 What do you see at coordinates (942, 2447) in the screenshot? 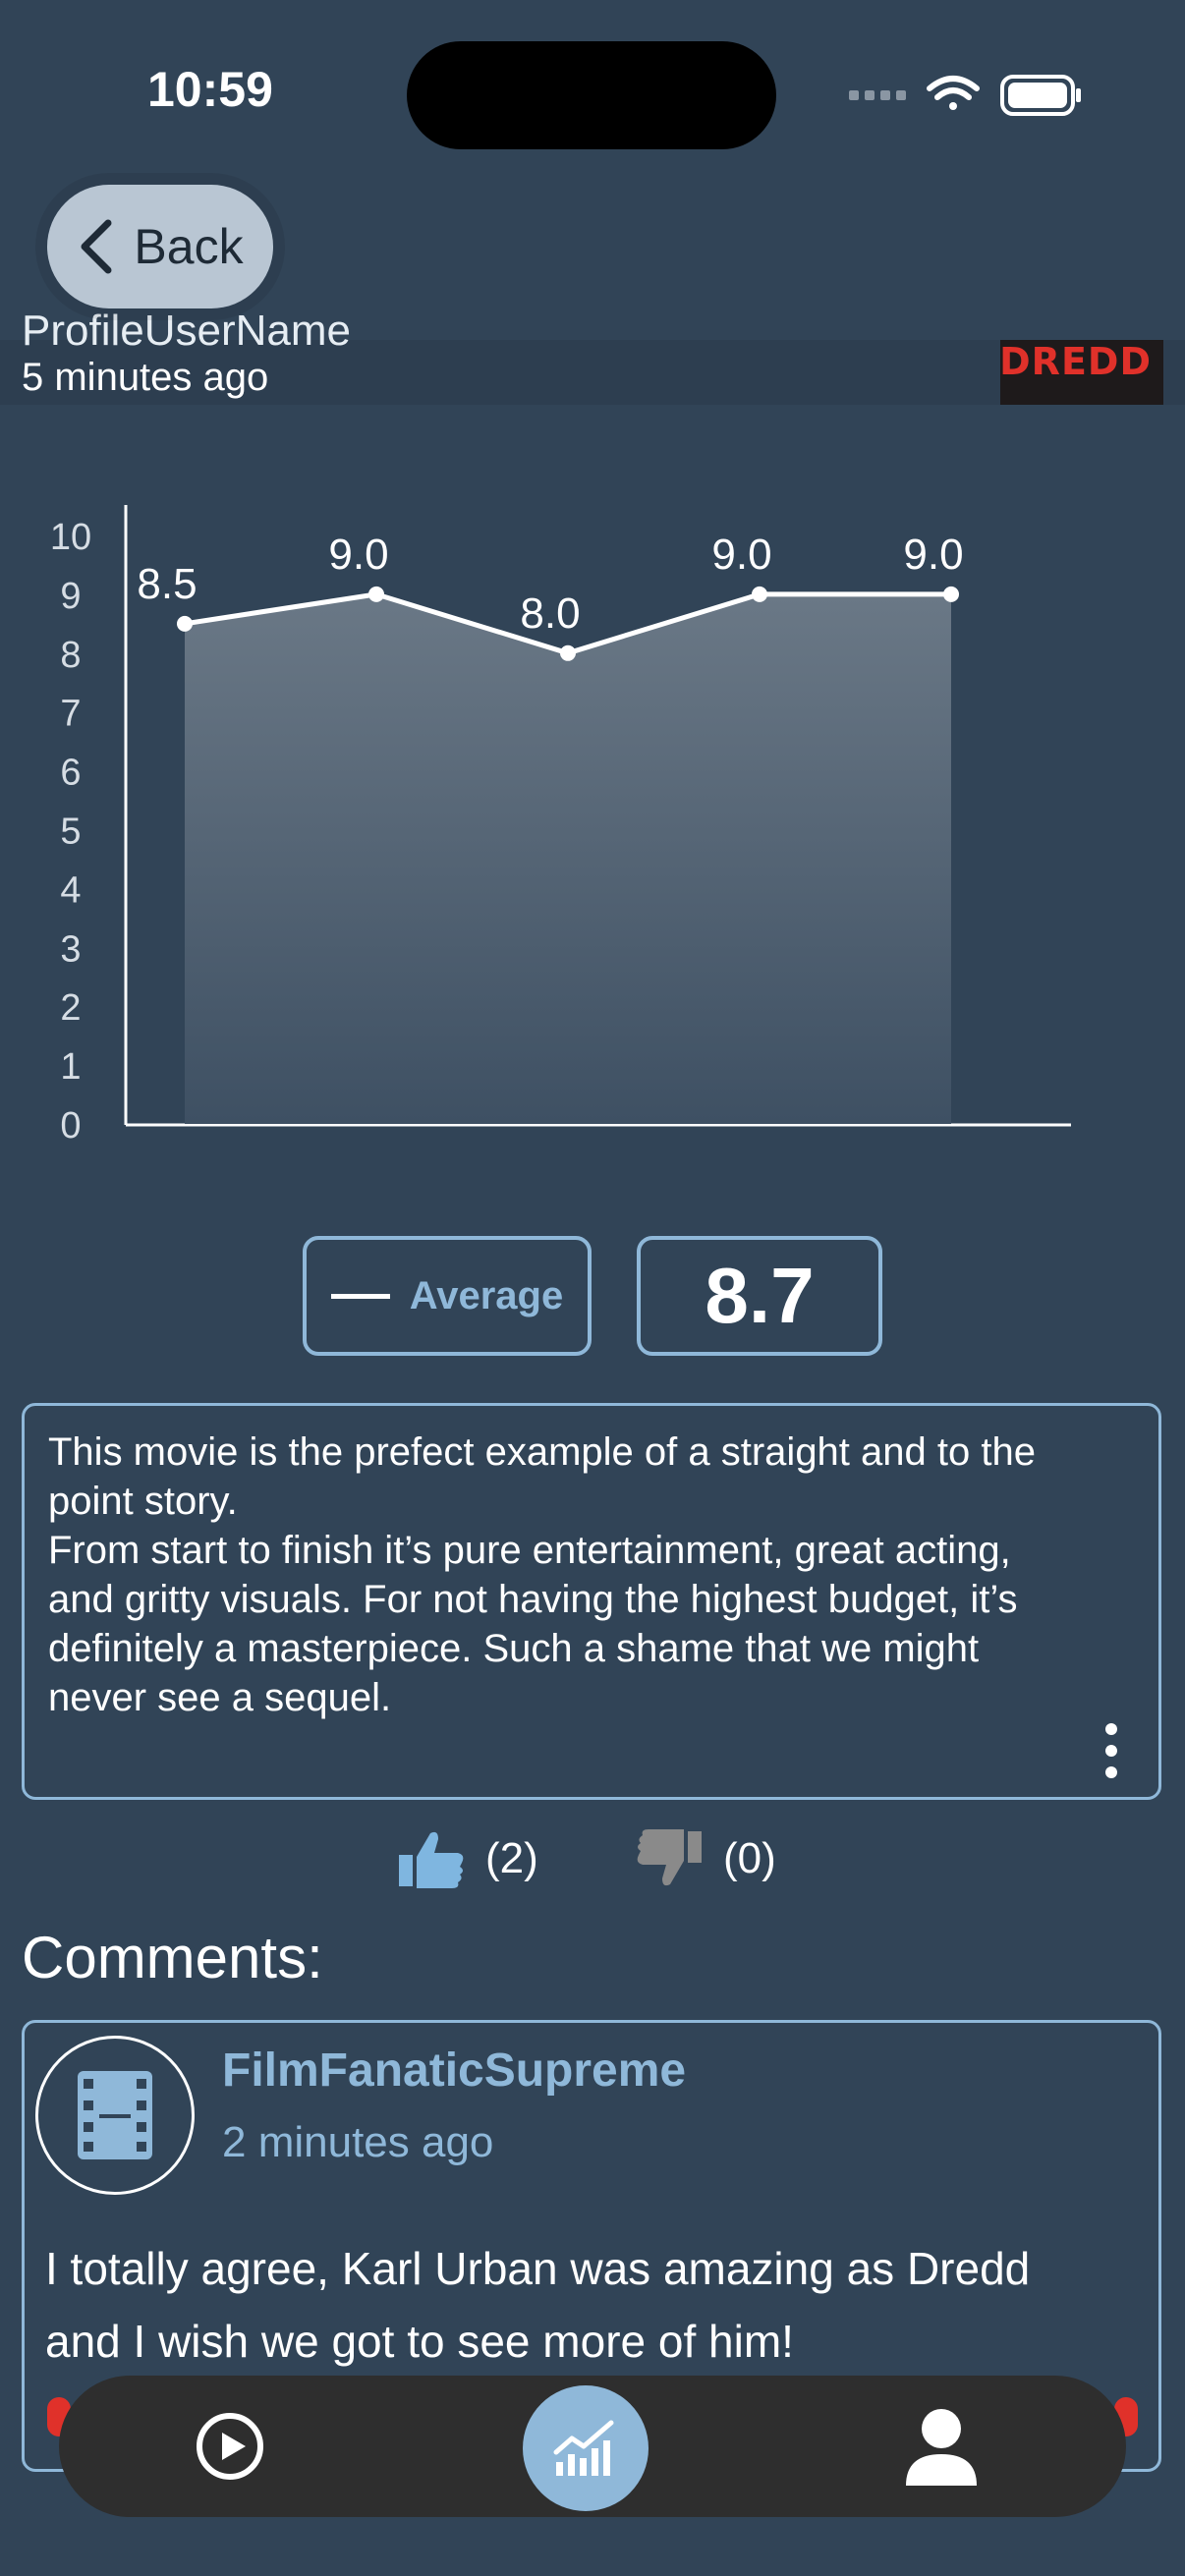
I see `person-icon` at bounding box center [942, 2447].